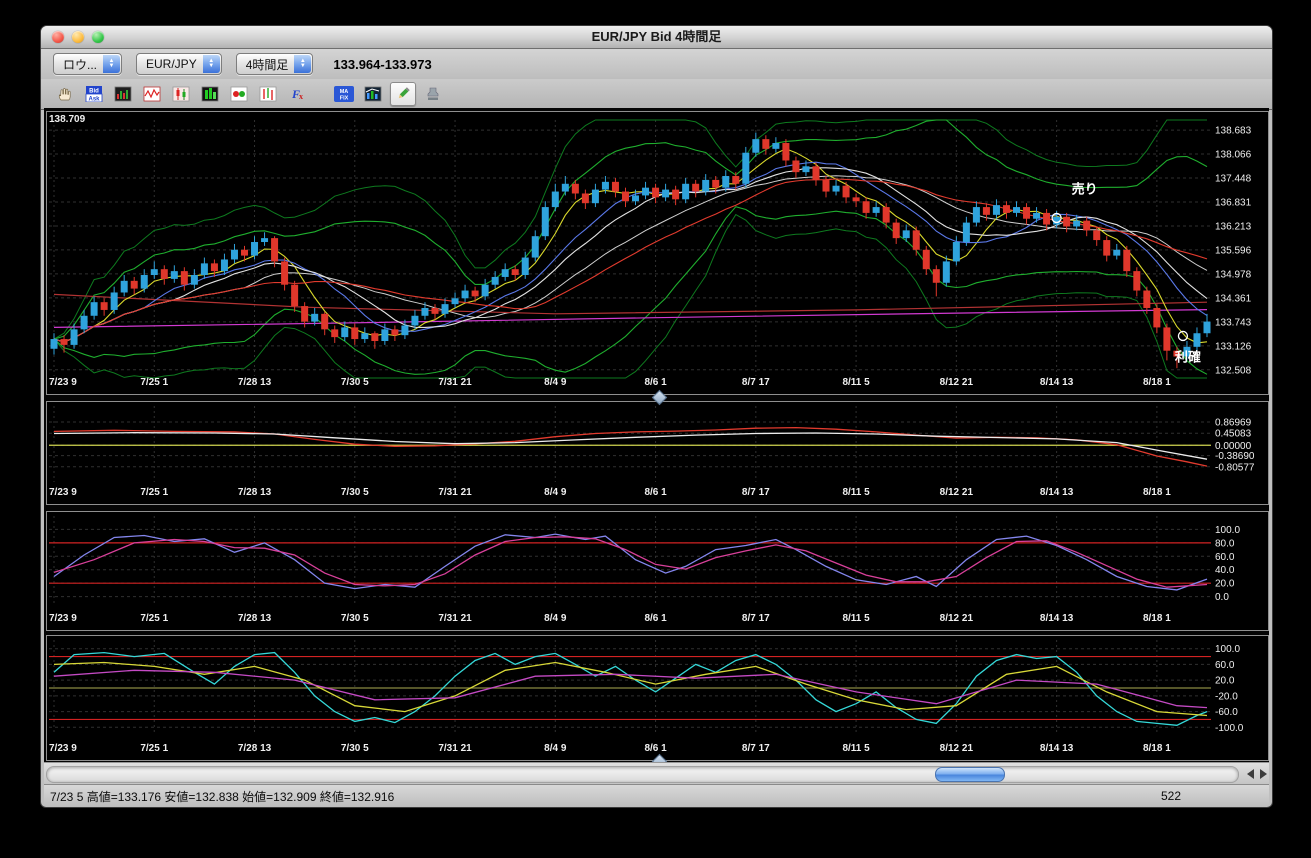  Describe the element at coordinates (1235, 456) in the screenshot. I see `svg-text: -0.38690` at that location.